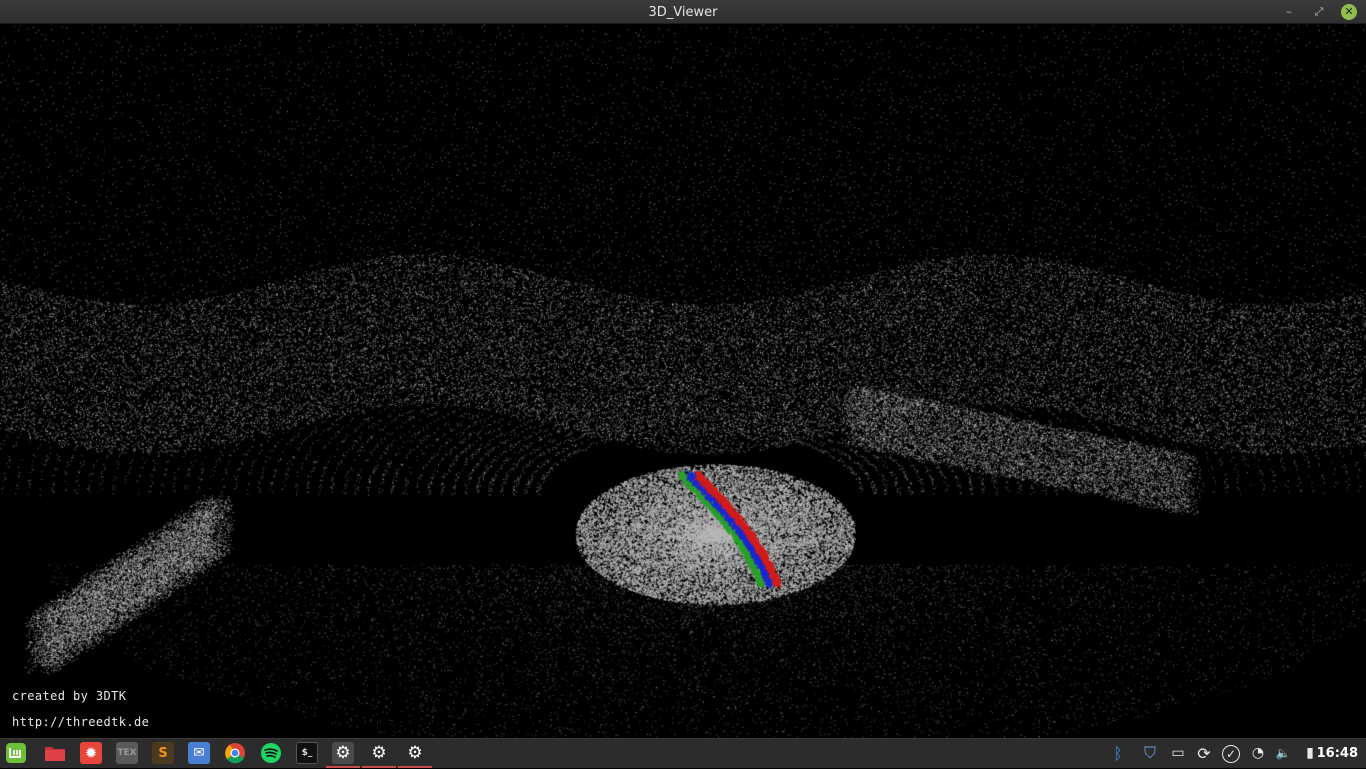 Image resolution: width=1366 pixels, height=769 pixels. Describe the element at coordinates (271, 753) in the screenshot. I see `spotify-icon` at that location.